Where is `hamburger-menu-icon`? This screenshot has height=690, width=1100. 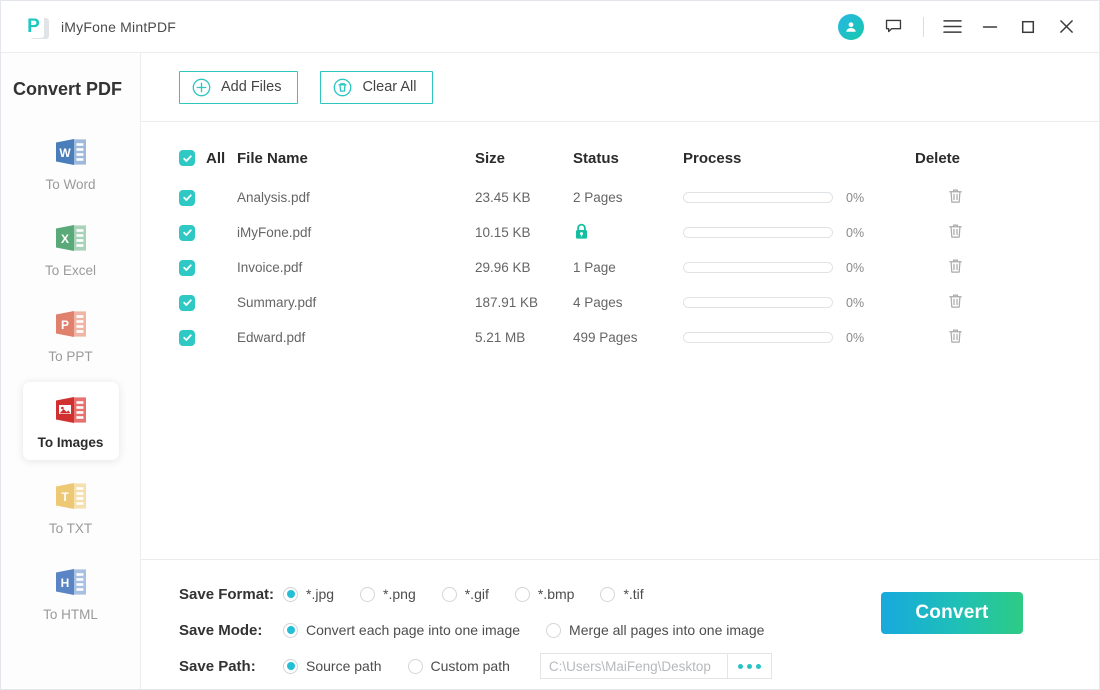 hamburger-menu-icon is located at coordinates (952, 27).